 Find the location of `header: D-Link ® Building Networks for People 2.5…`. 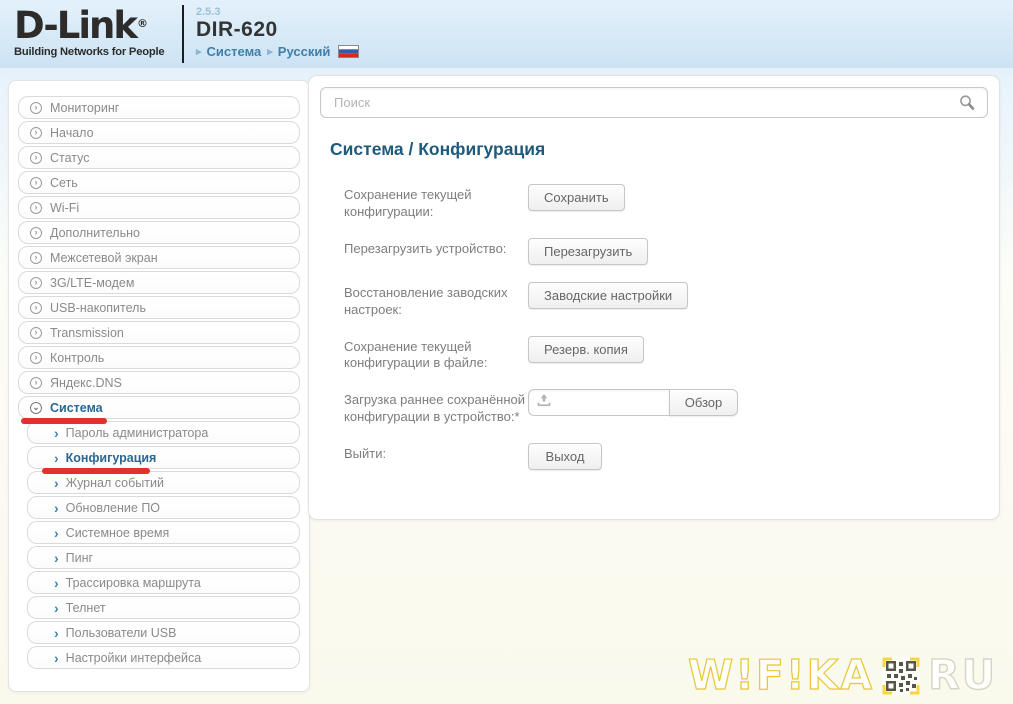

header: D-Link ® Building Networks for People 2.5… is located at coordinates (506, 34).